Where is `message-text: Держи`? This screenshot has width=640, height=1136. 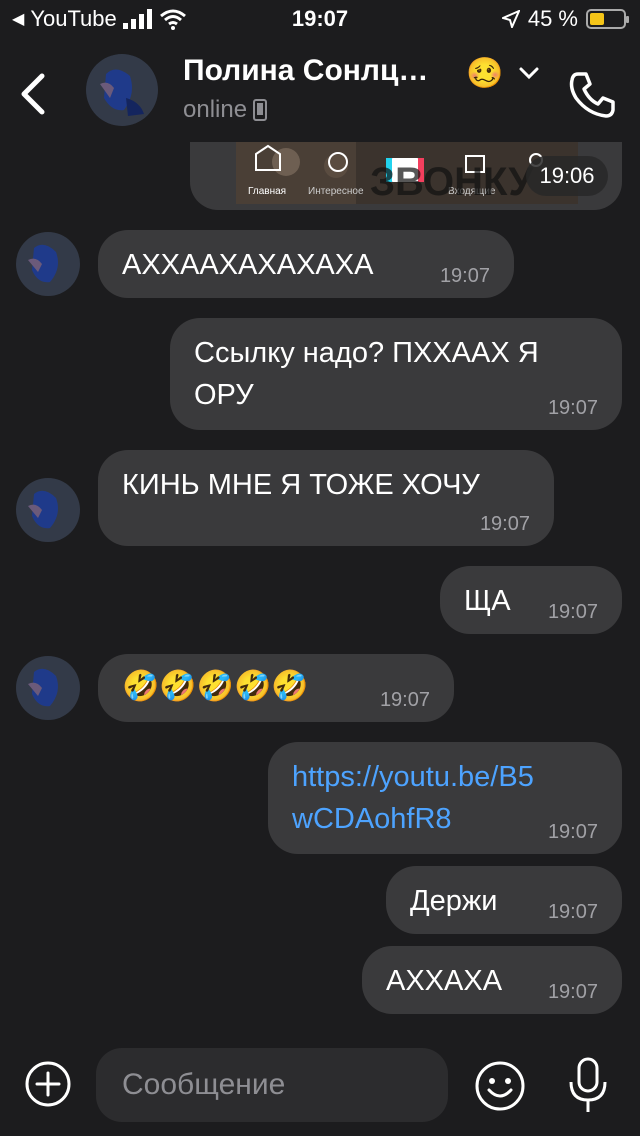 message-text: Держи is located at coordinates (454, 901).